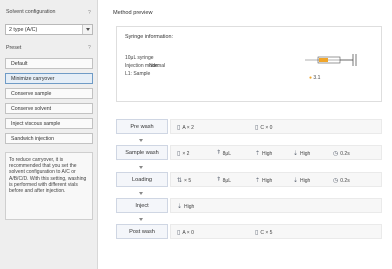  What do you see at coordinates (23, 30) in the screenshot?
I see `solvent-config-value: 2 type (A/C)` at bounding box center [23, 30].